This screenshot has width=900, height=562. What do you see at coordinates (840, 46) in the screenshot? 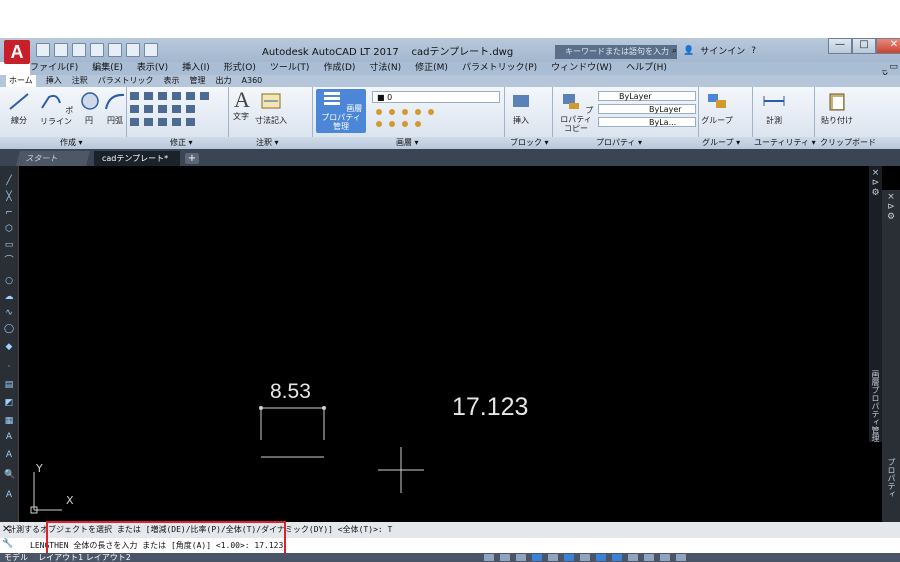
I see `minimize-button: —` at bounding box center [840, 46].